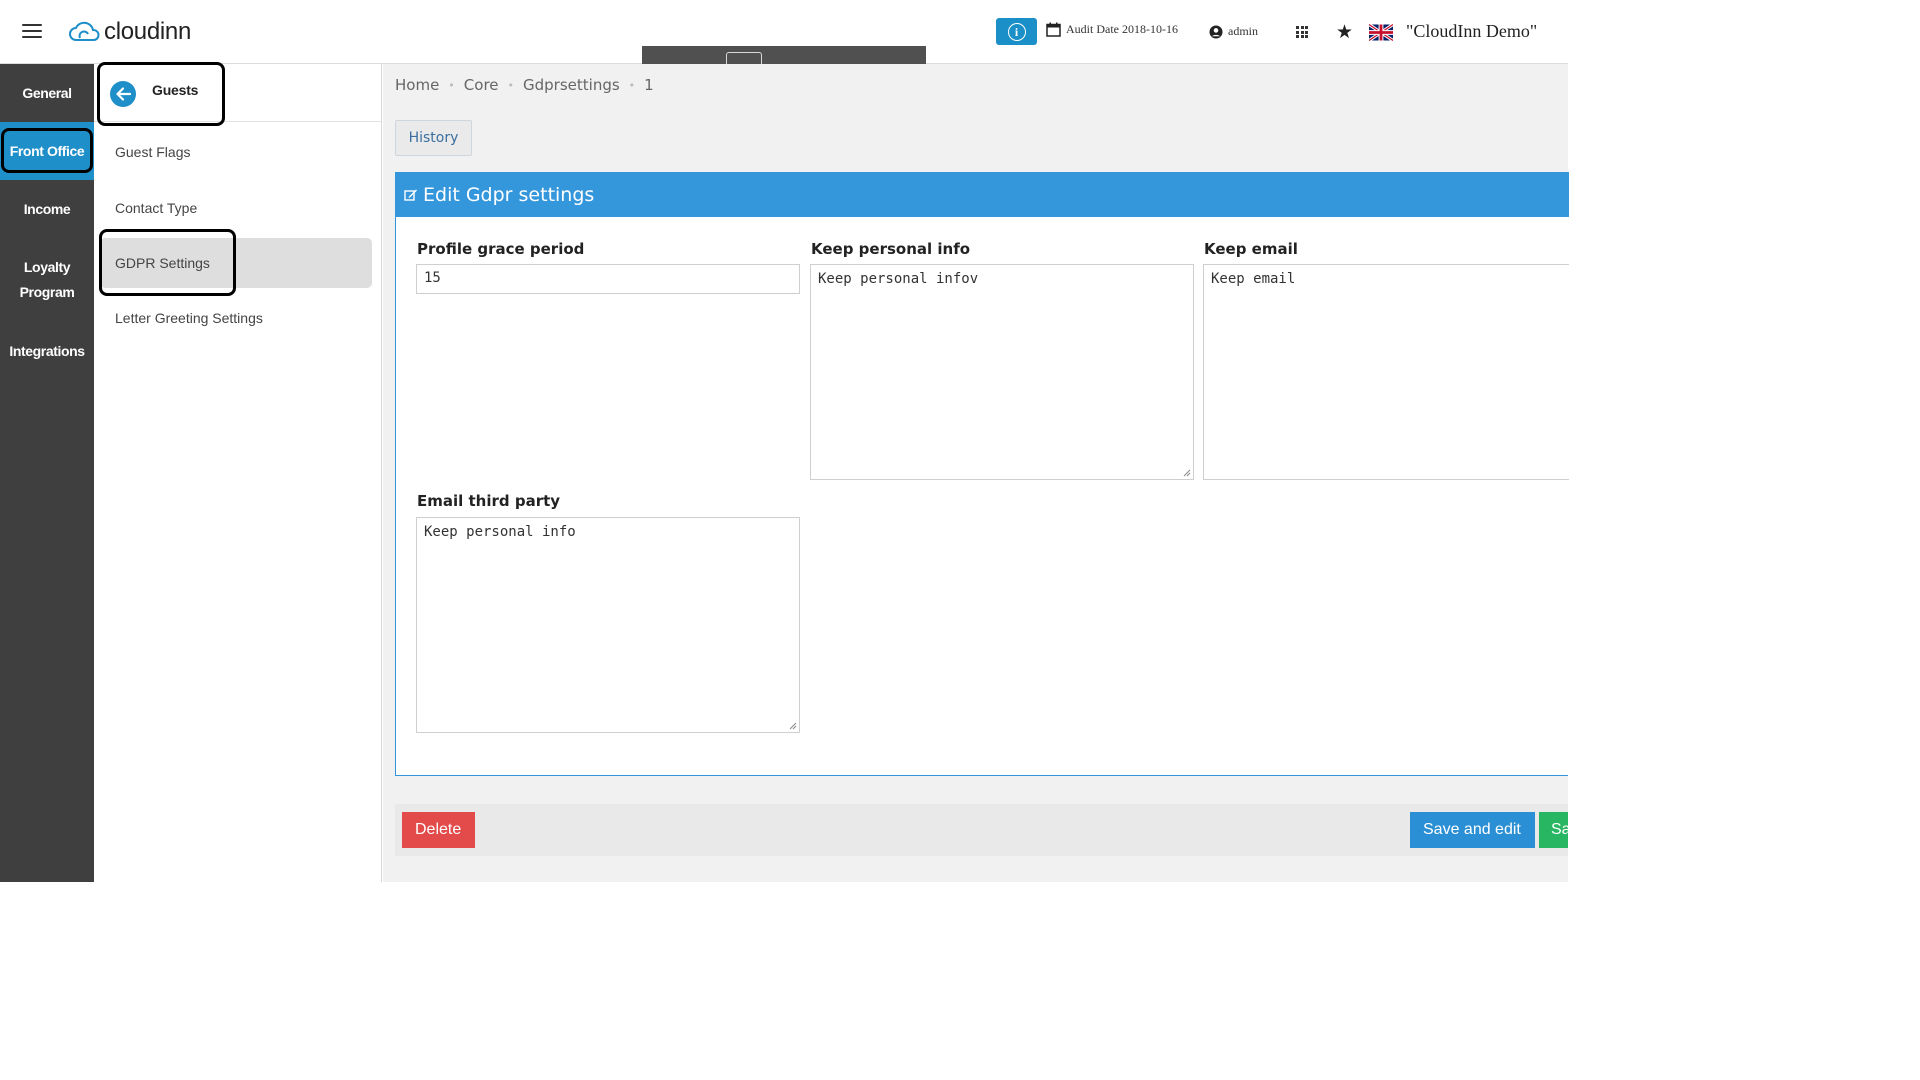 This screenshot has width=1920, height=1080. Describe the element at coordinates (1253, 279) in the screenshot. I see `keep-email-value: Keep email` at that location.